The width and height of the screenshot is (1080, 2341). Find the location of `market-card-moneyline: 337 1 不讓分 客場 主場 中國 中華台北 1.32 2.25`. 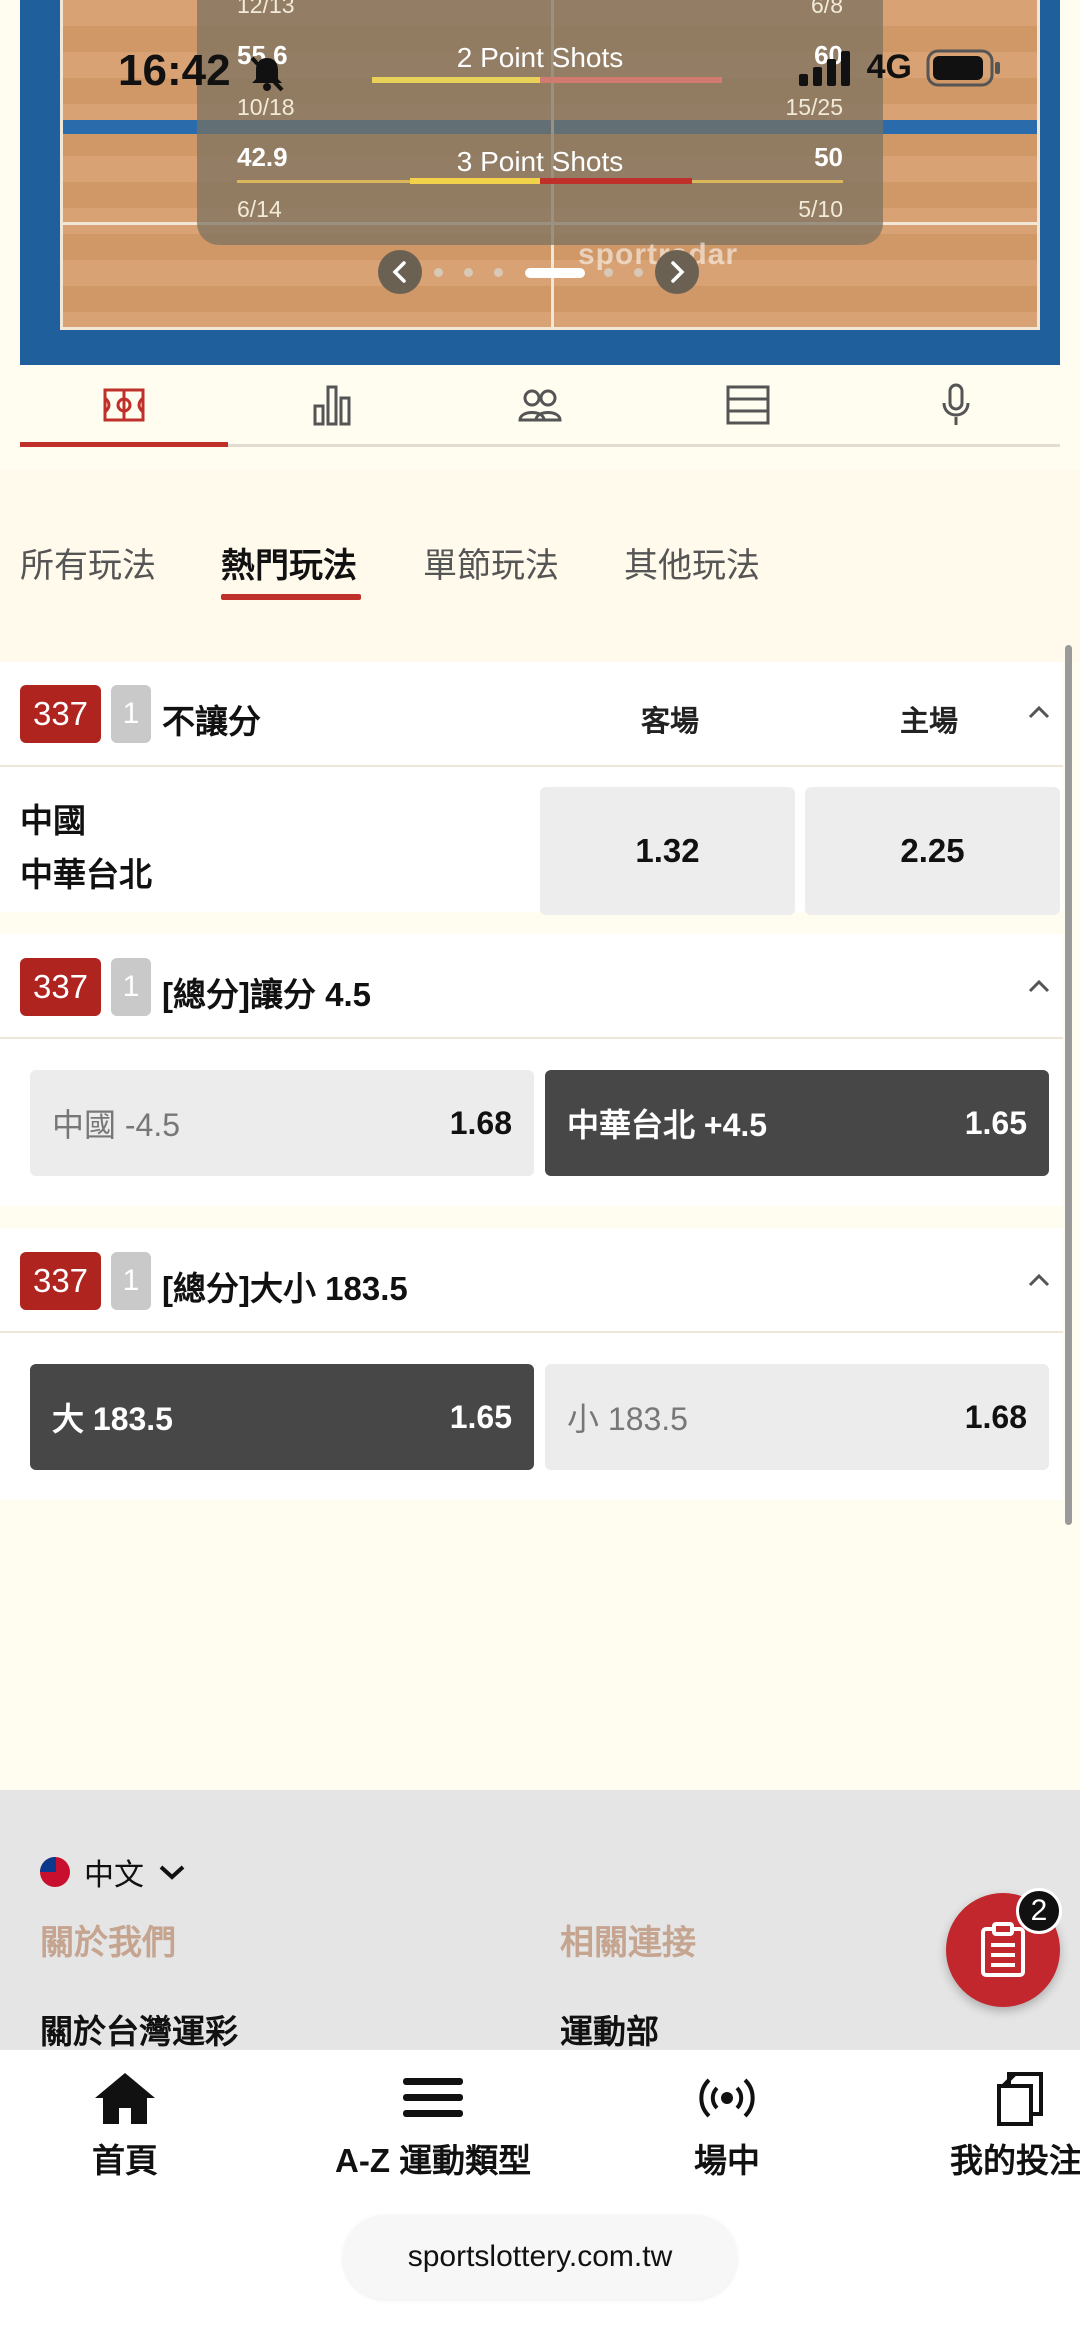

market-card-moneyline: 337 1 不讓分 客場 主場 中國 中華台北 1.32 2.25 is located at coordinates (531, 788).